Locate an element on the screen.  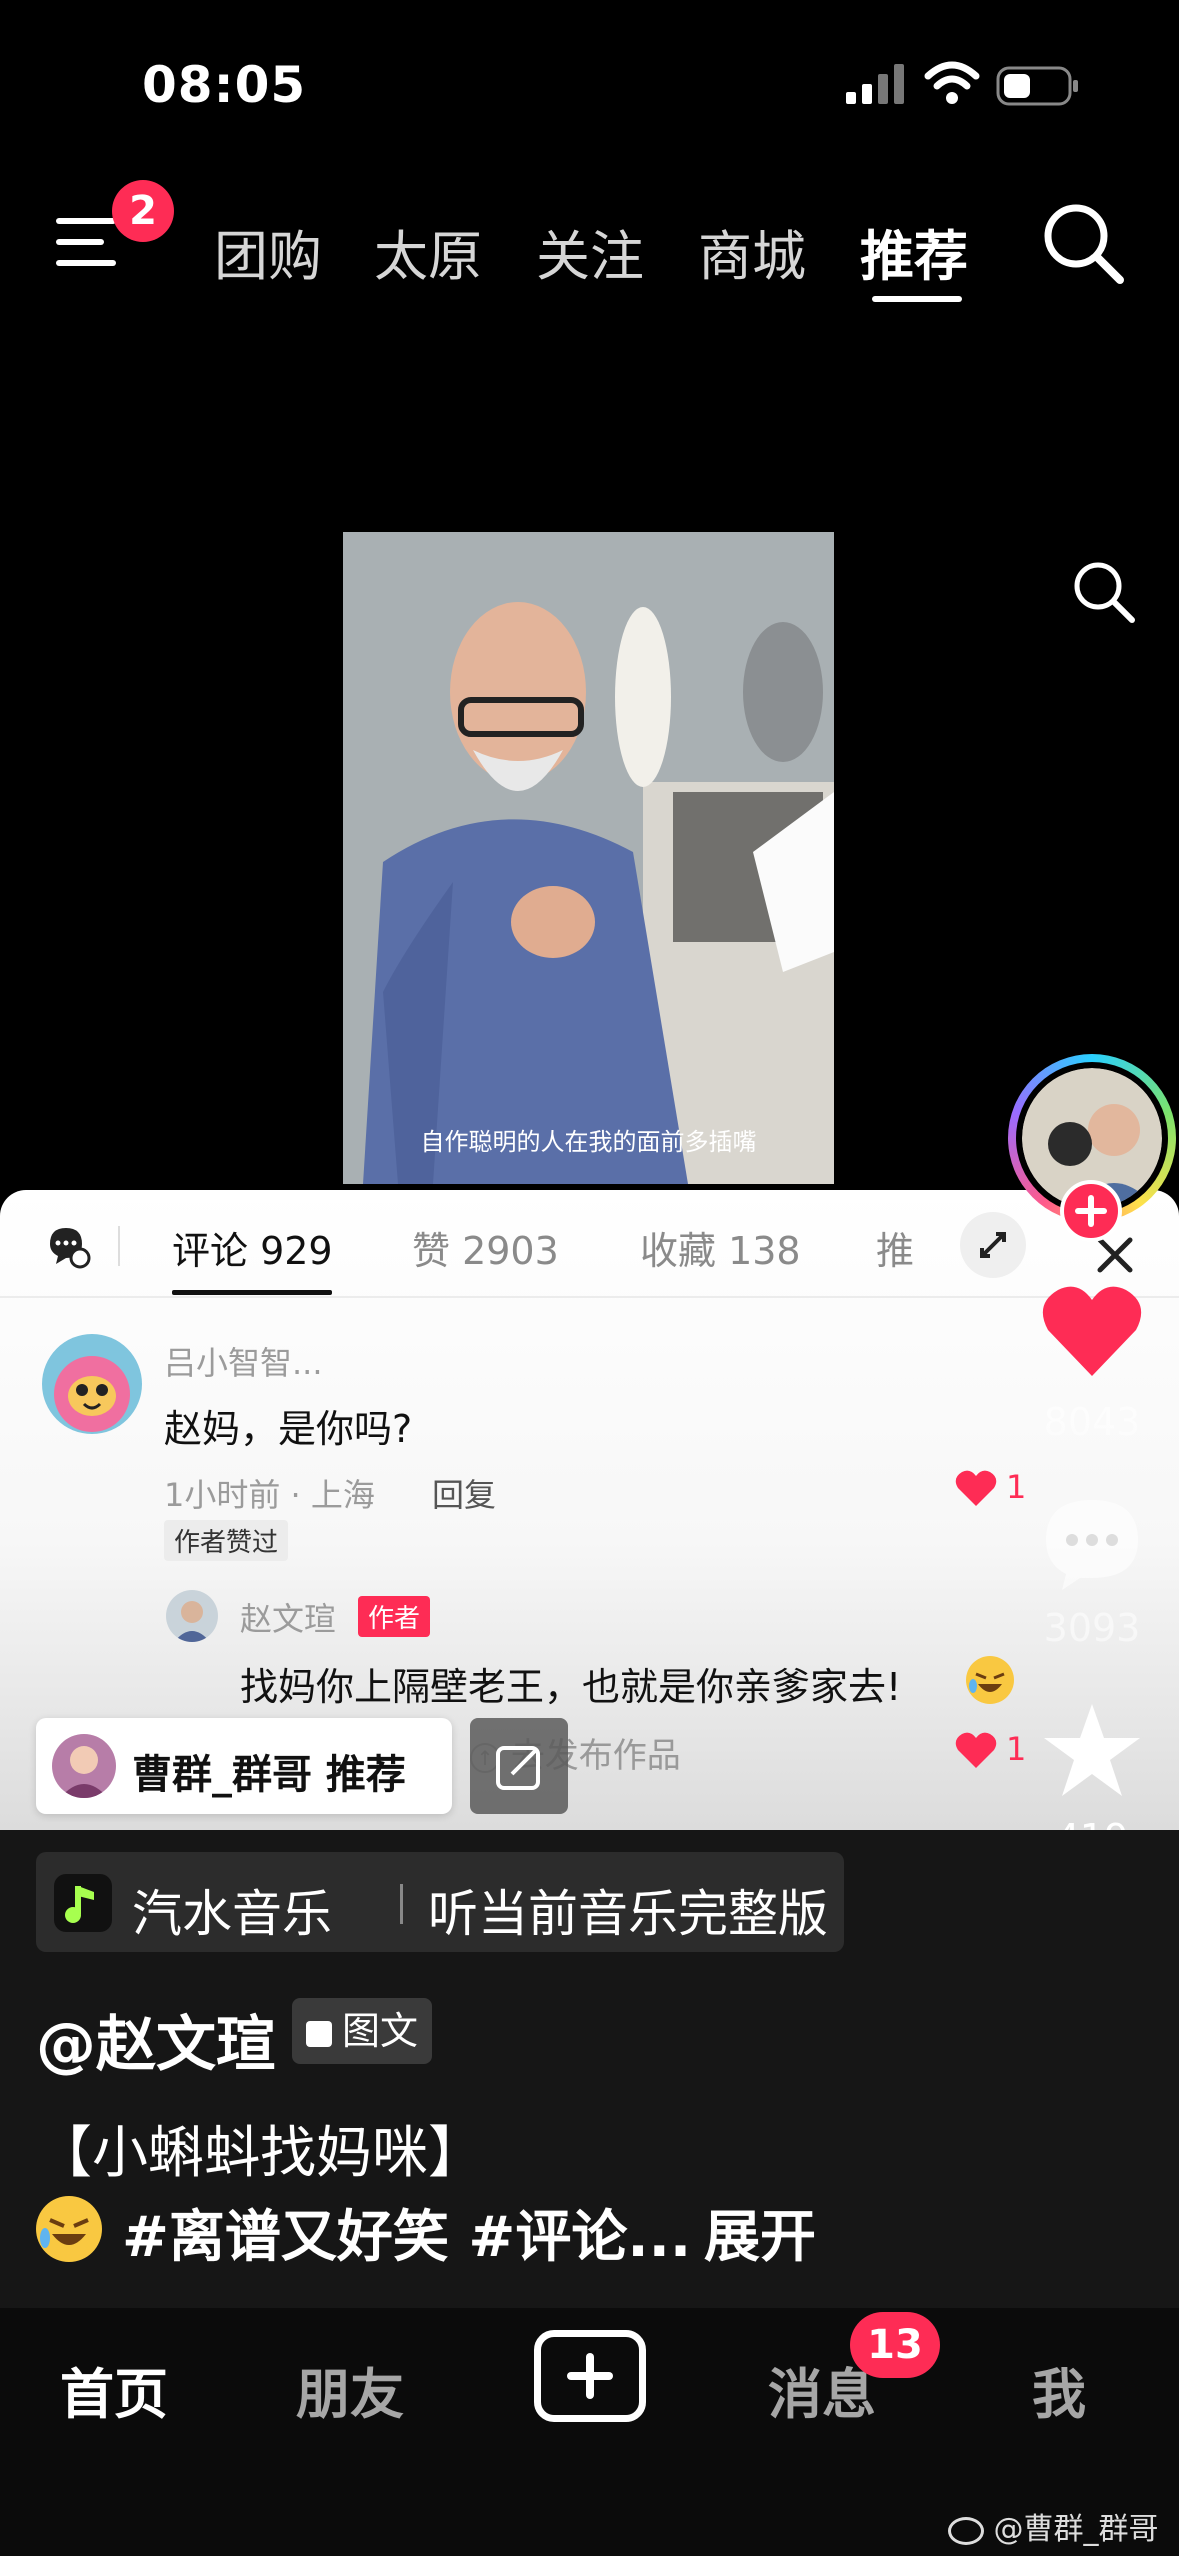
music-app-name: 汽水音乐 is located at coordinates (232, 1914).